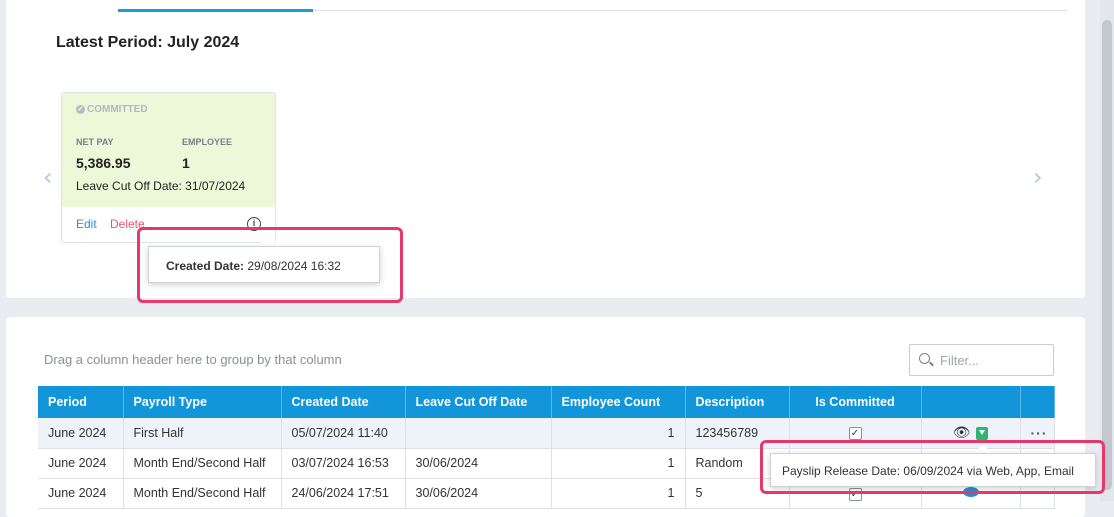 The height and width of the screenshot is (517, 1114). What do you see at coordinates (1038, 177) in the screenshot?
I see `next-period-arrow-icon: ›` at bounding box center [1038, 177].